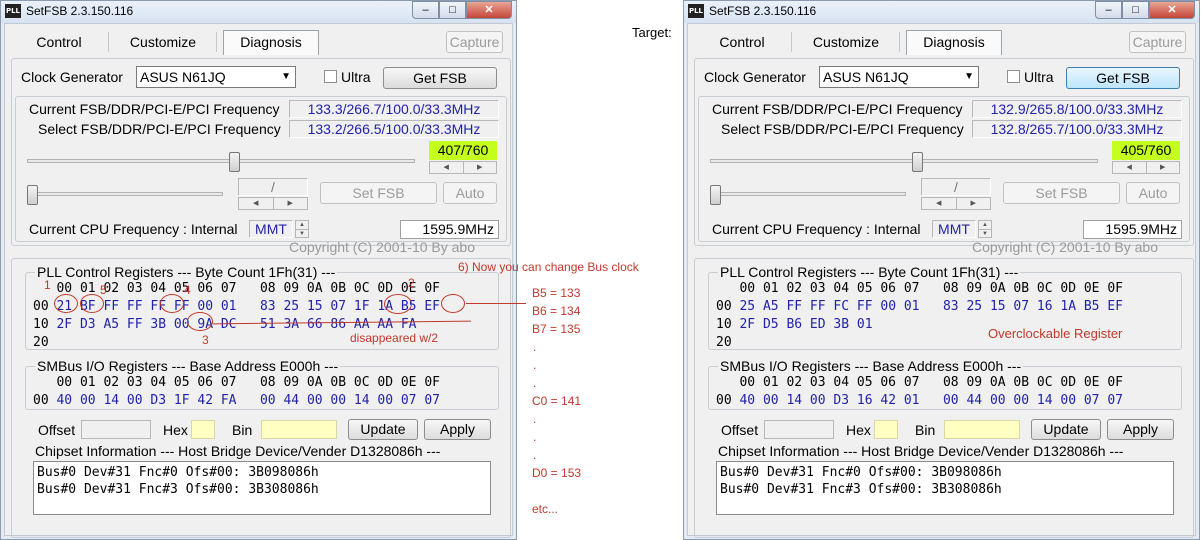 This screenshot has height=540, width=1202. What do you see at coordinates (187, 290) in the screenshot?
I see `annotation-number-4: 4` at bounding box center [187, 290].